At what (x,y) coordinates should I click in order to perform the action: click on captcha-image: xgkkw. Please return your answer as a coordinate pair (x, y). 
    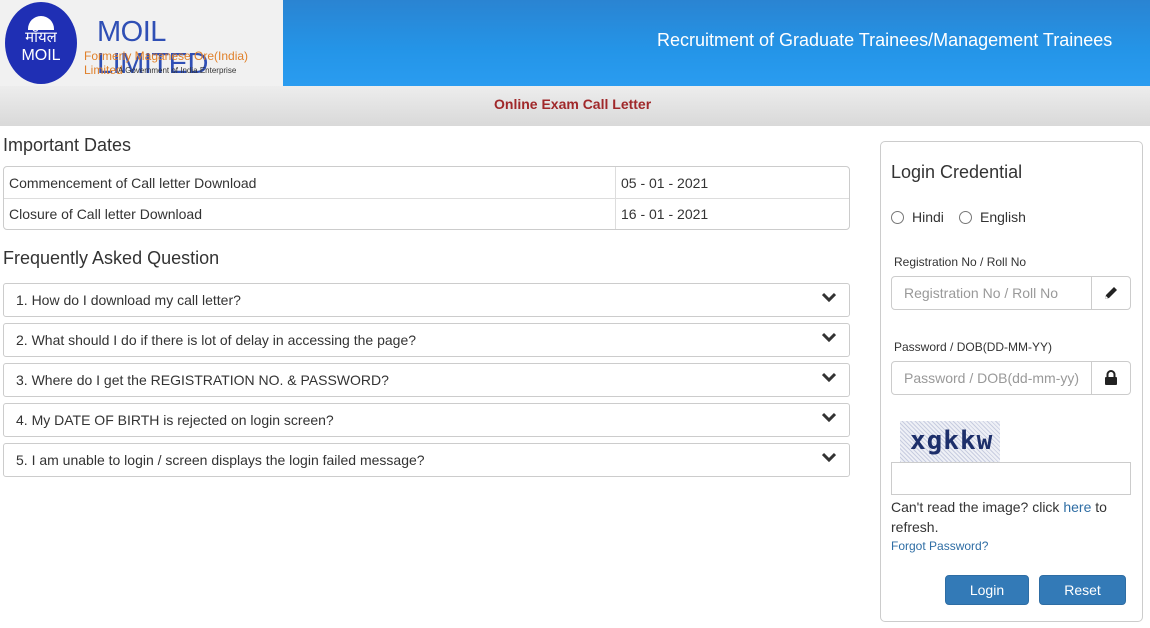
    Looking at the image, I should click on (950, 441).